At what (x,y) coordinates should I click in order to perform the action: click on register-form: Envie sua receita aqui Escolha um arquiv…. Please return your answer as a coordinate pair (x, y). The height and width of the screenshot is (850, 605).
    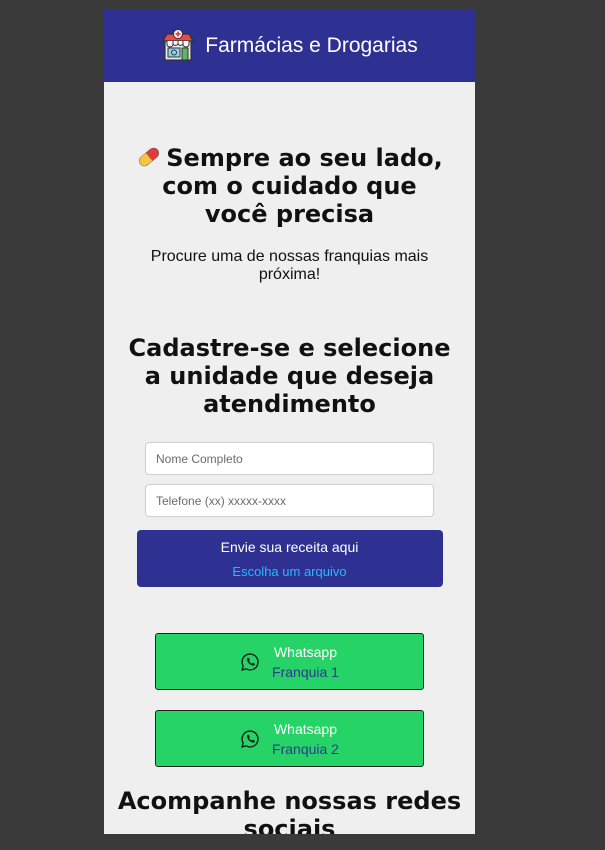
    Looking at the image, I should click on (289, 514).